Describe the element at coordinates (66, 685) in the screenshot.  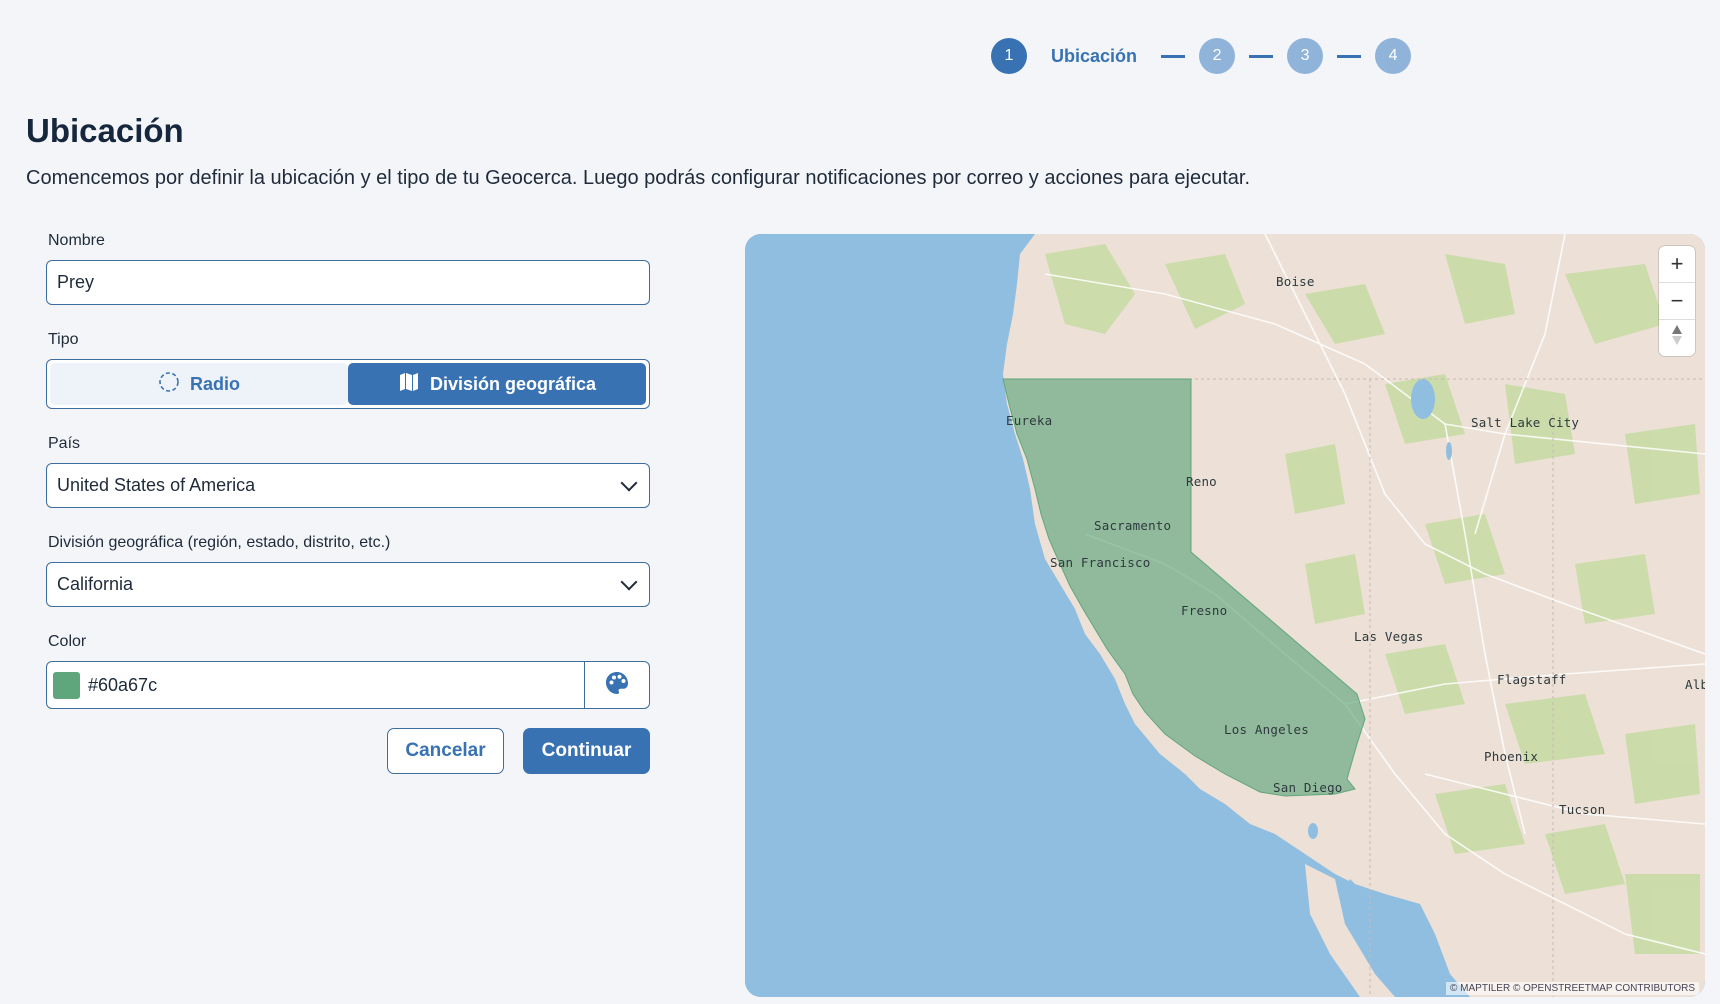
I see `color-swatch` at that location.